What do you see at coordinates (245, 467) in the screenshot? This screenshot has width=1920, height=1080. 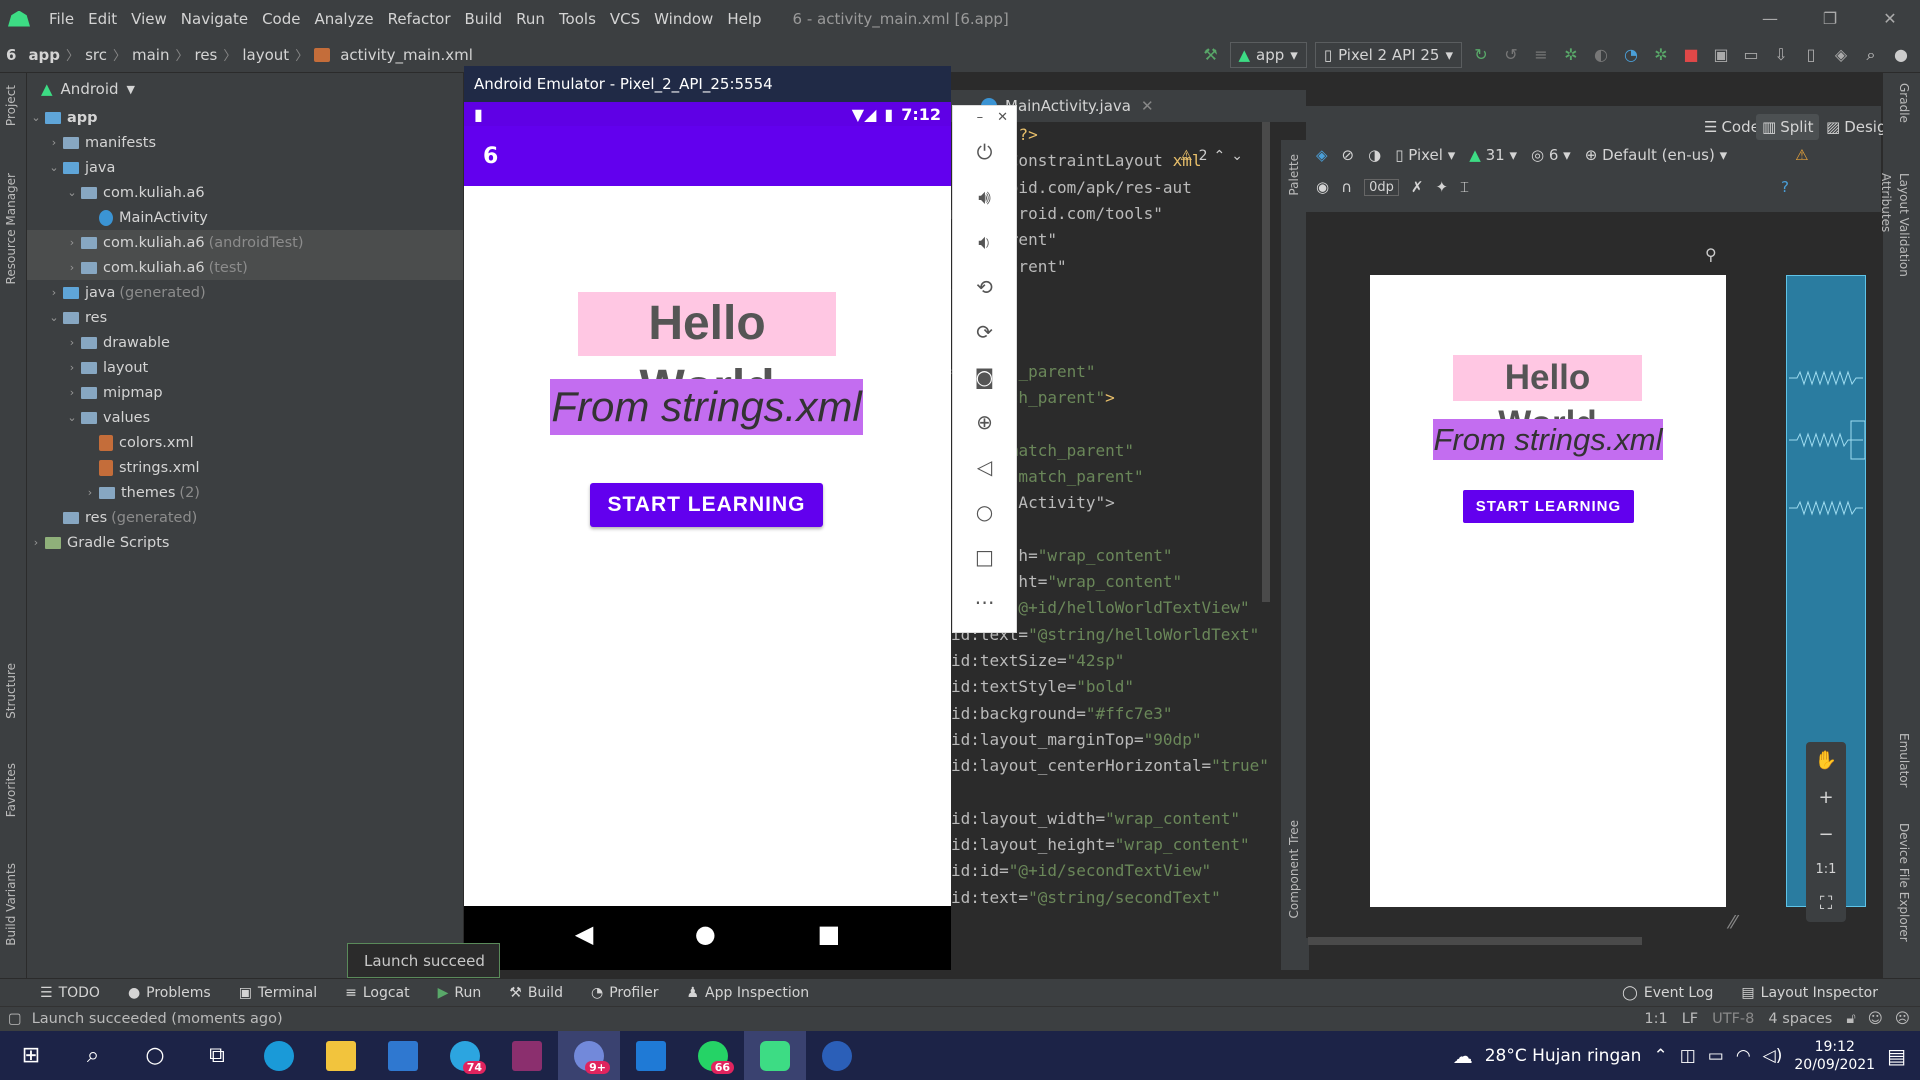 I see `tree-item: strings.xml` at bounding box center [245, 467].